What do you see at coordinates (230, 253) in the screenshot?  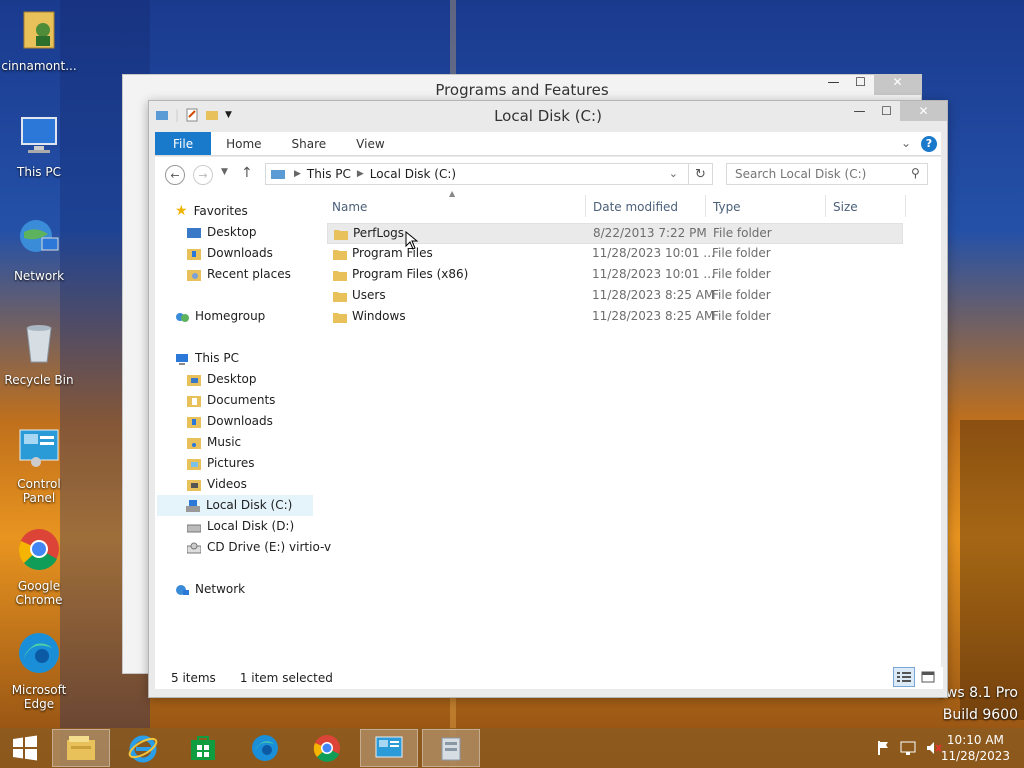 I see `nav-favorites-downloads: Downloads` at bounding box center [230, 253].